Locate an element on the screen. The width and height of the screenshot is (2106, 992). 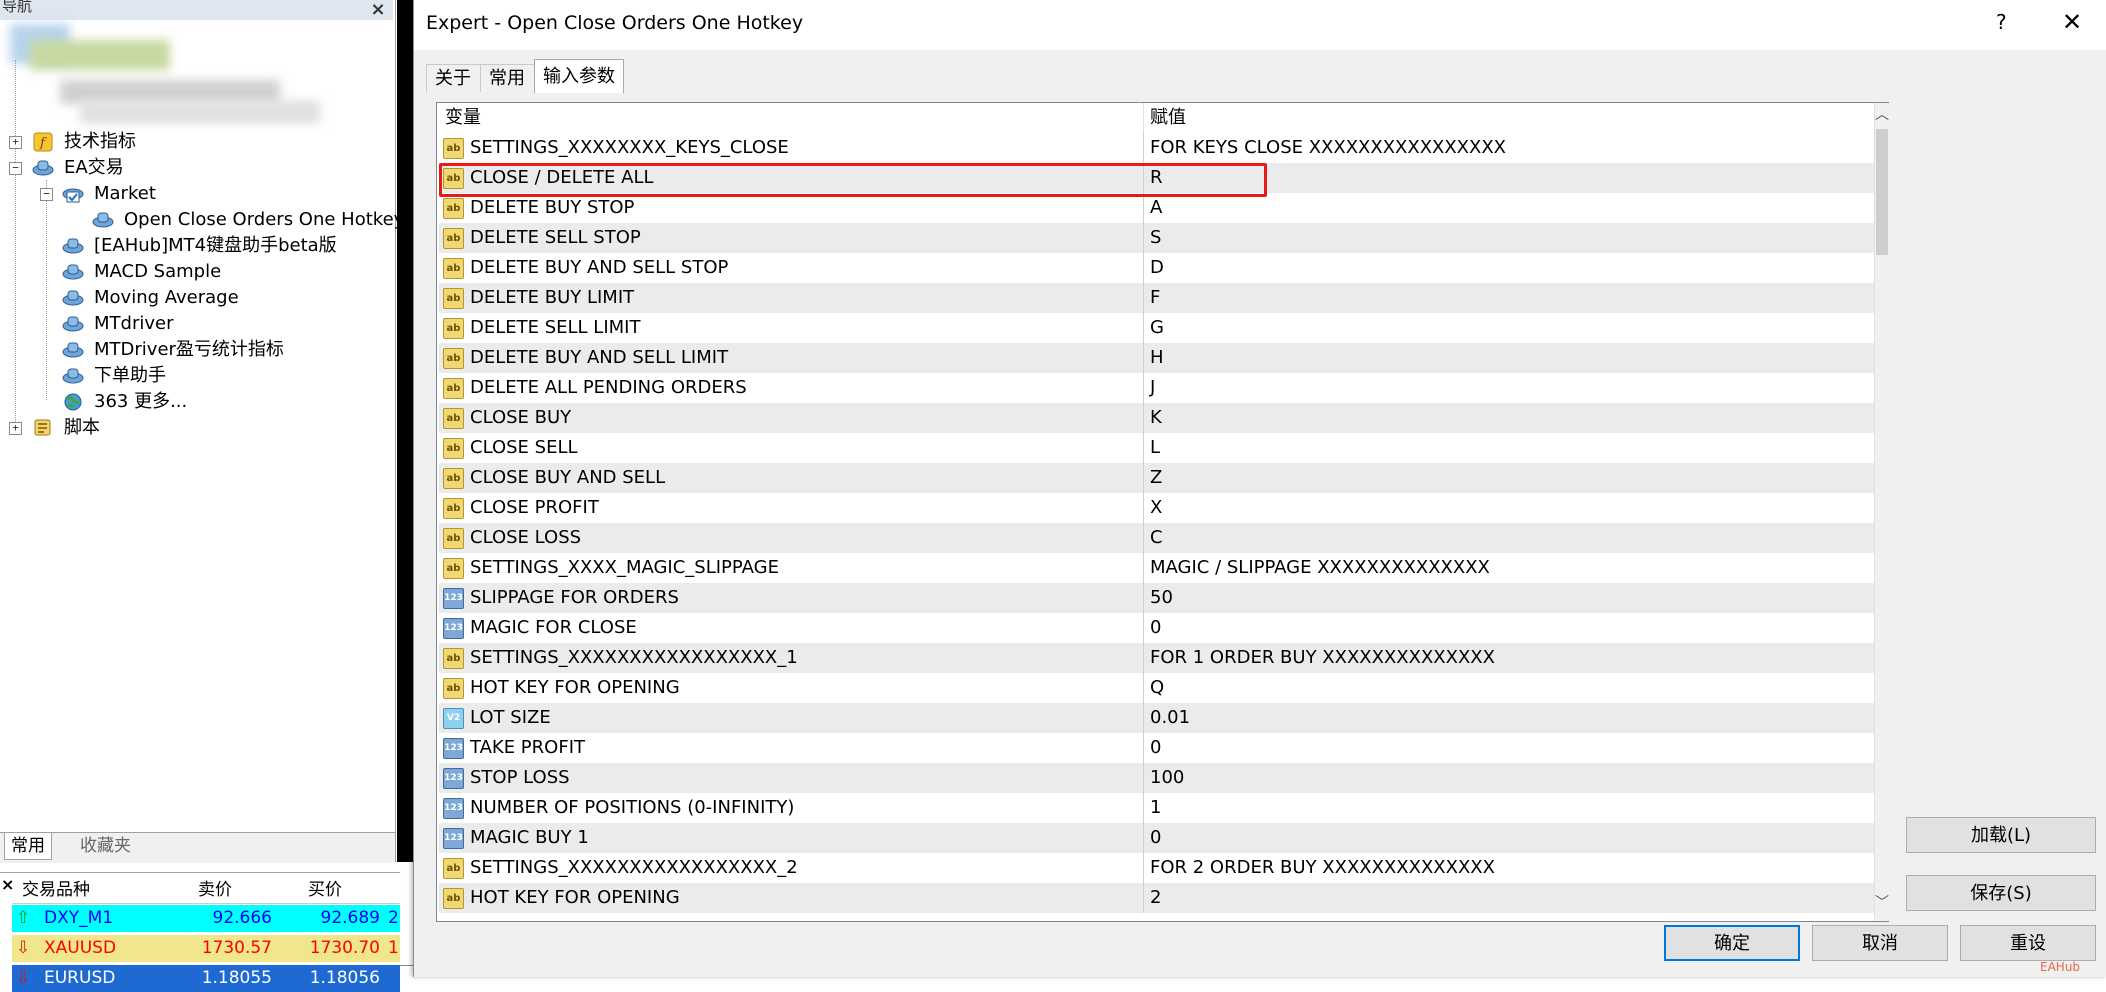
parameter-row: ab CLOSE BUY K is located at coordinates (1157, 418).